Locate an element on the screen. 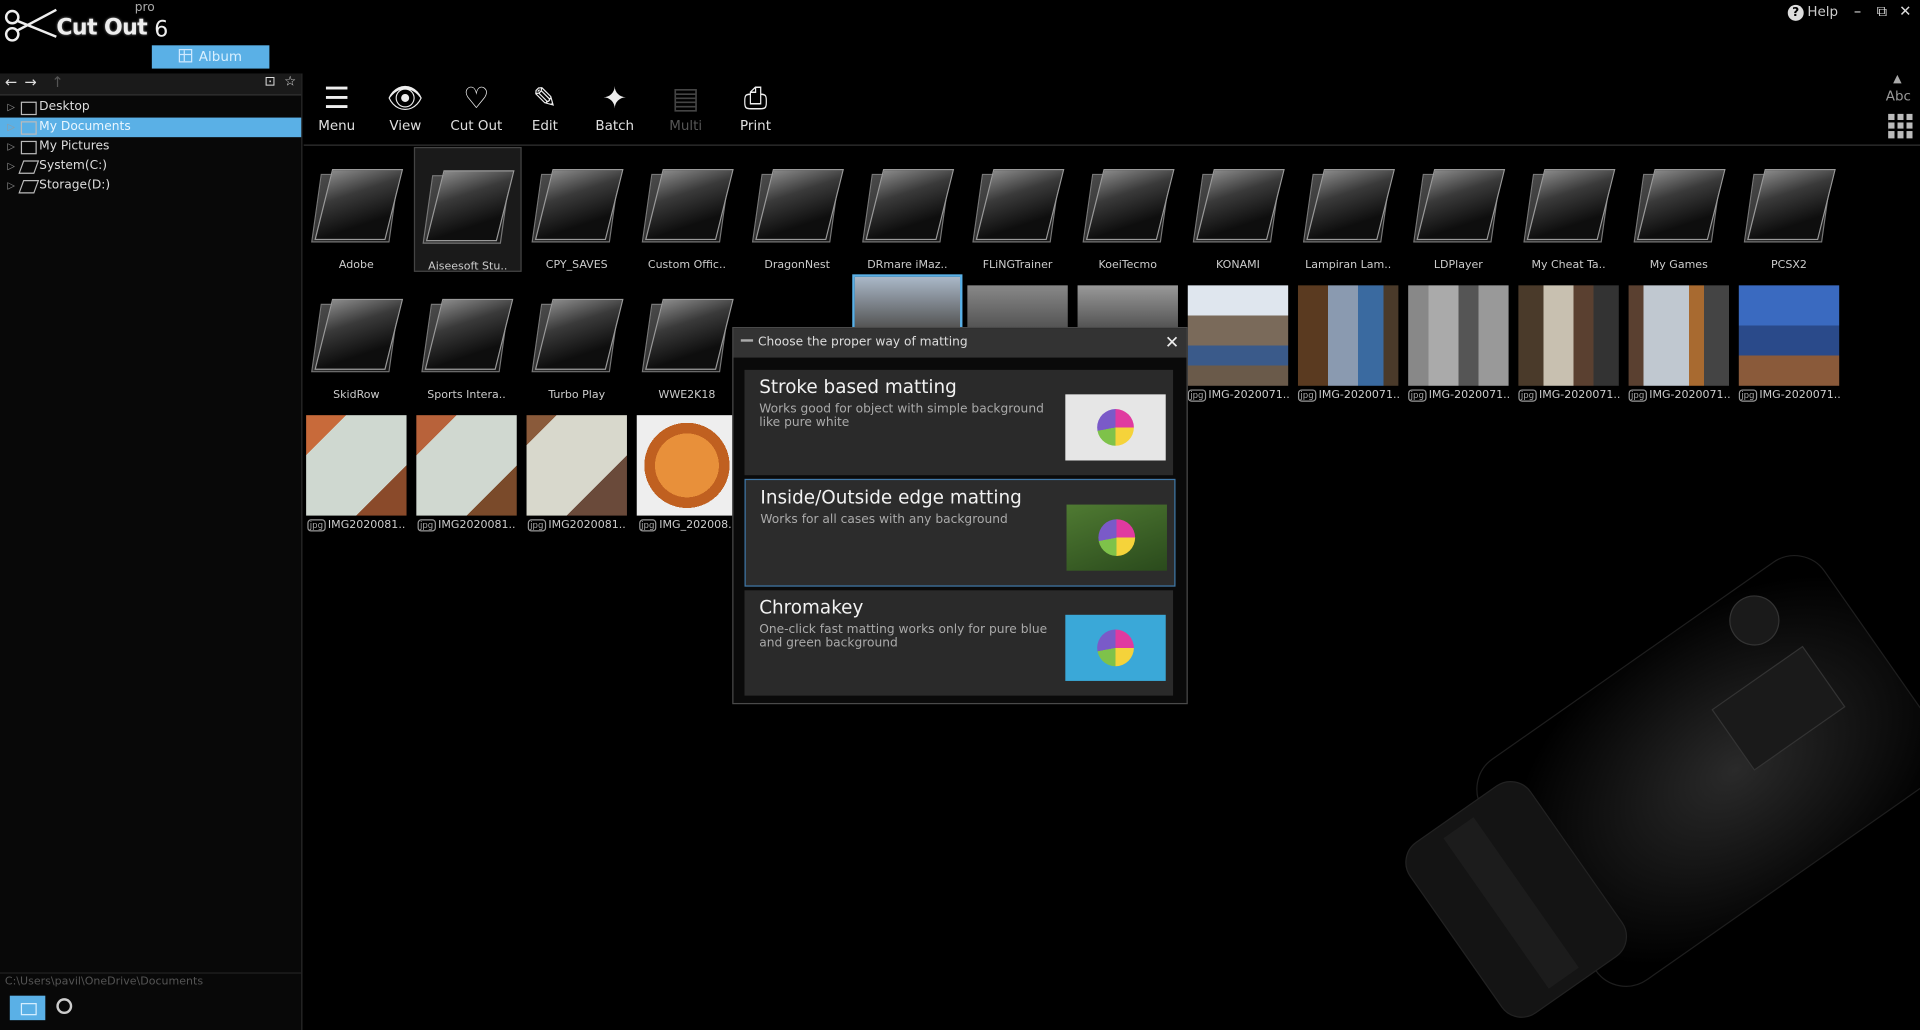 The width and height of the screenshot is (1920, 1030). toolbar-label: Print is located at coordinates (756, 125).